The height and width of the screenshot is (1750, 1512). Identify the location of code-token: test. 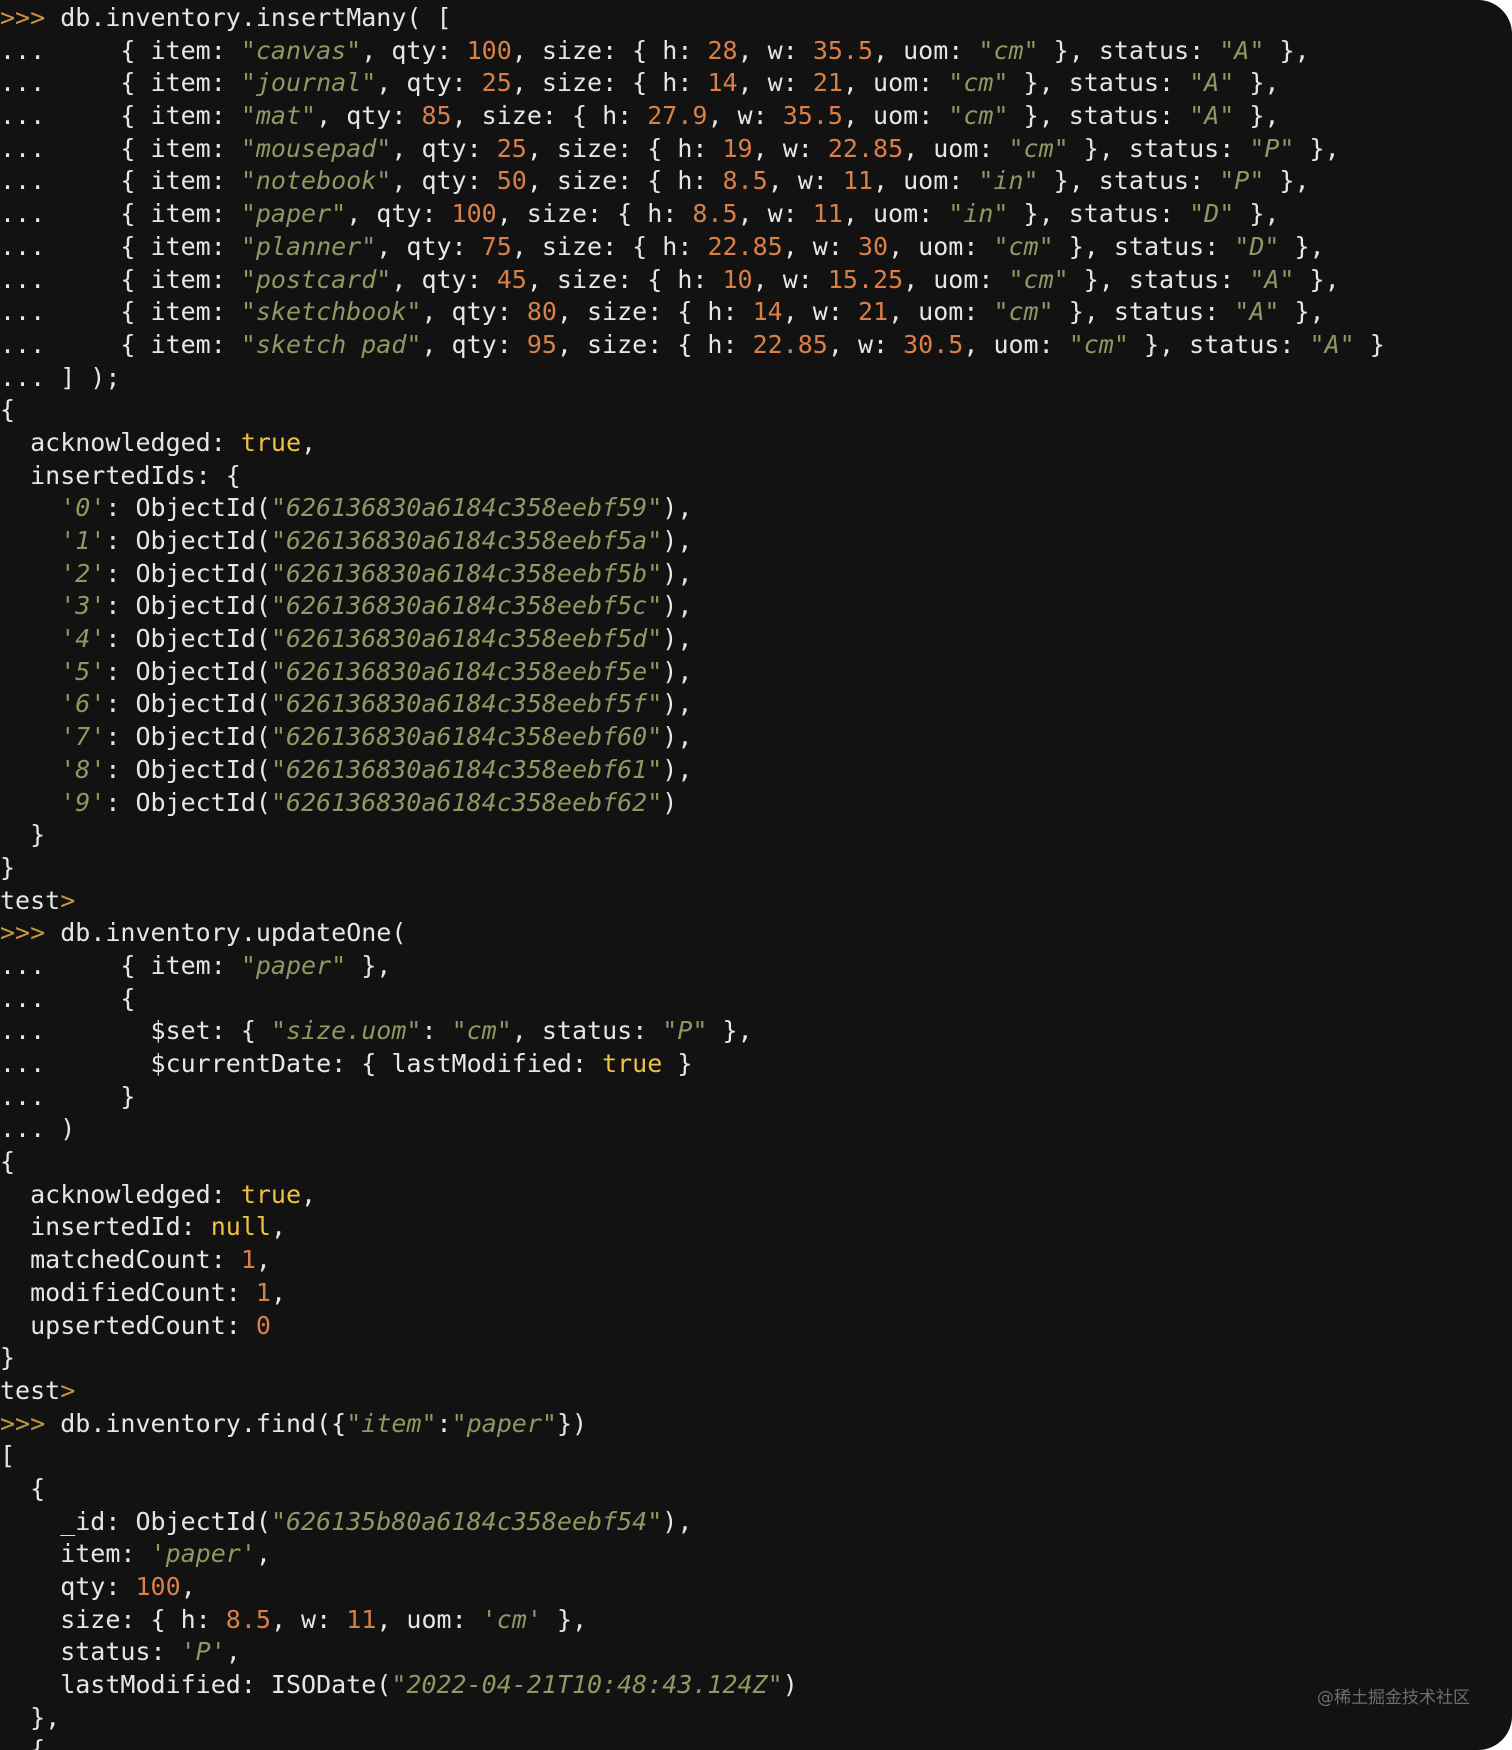
(30, 1390).